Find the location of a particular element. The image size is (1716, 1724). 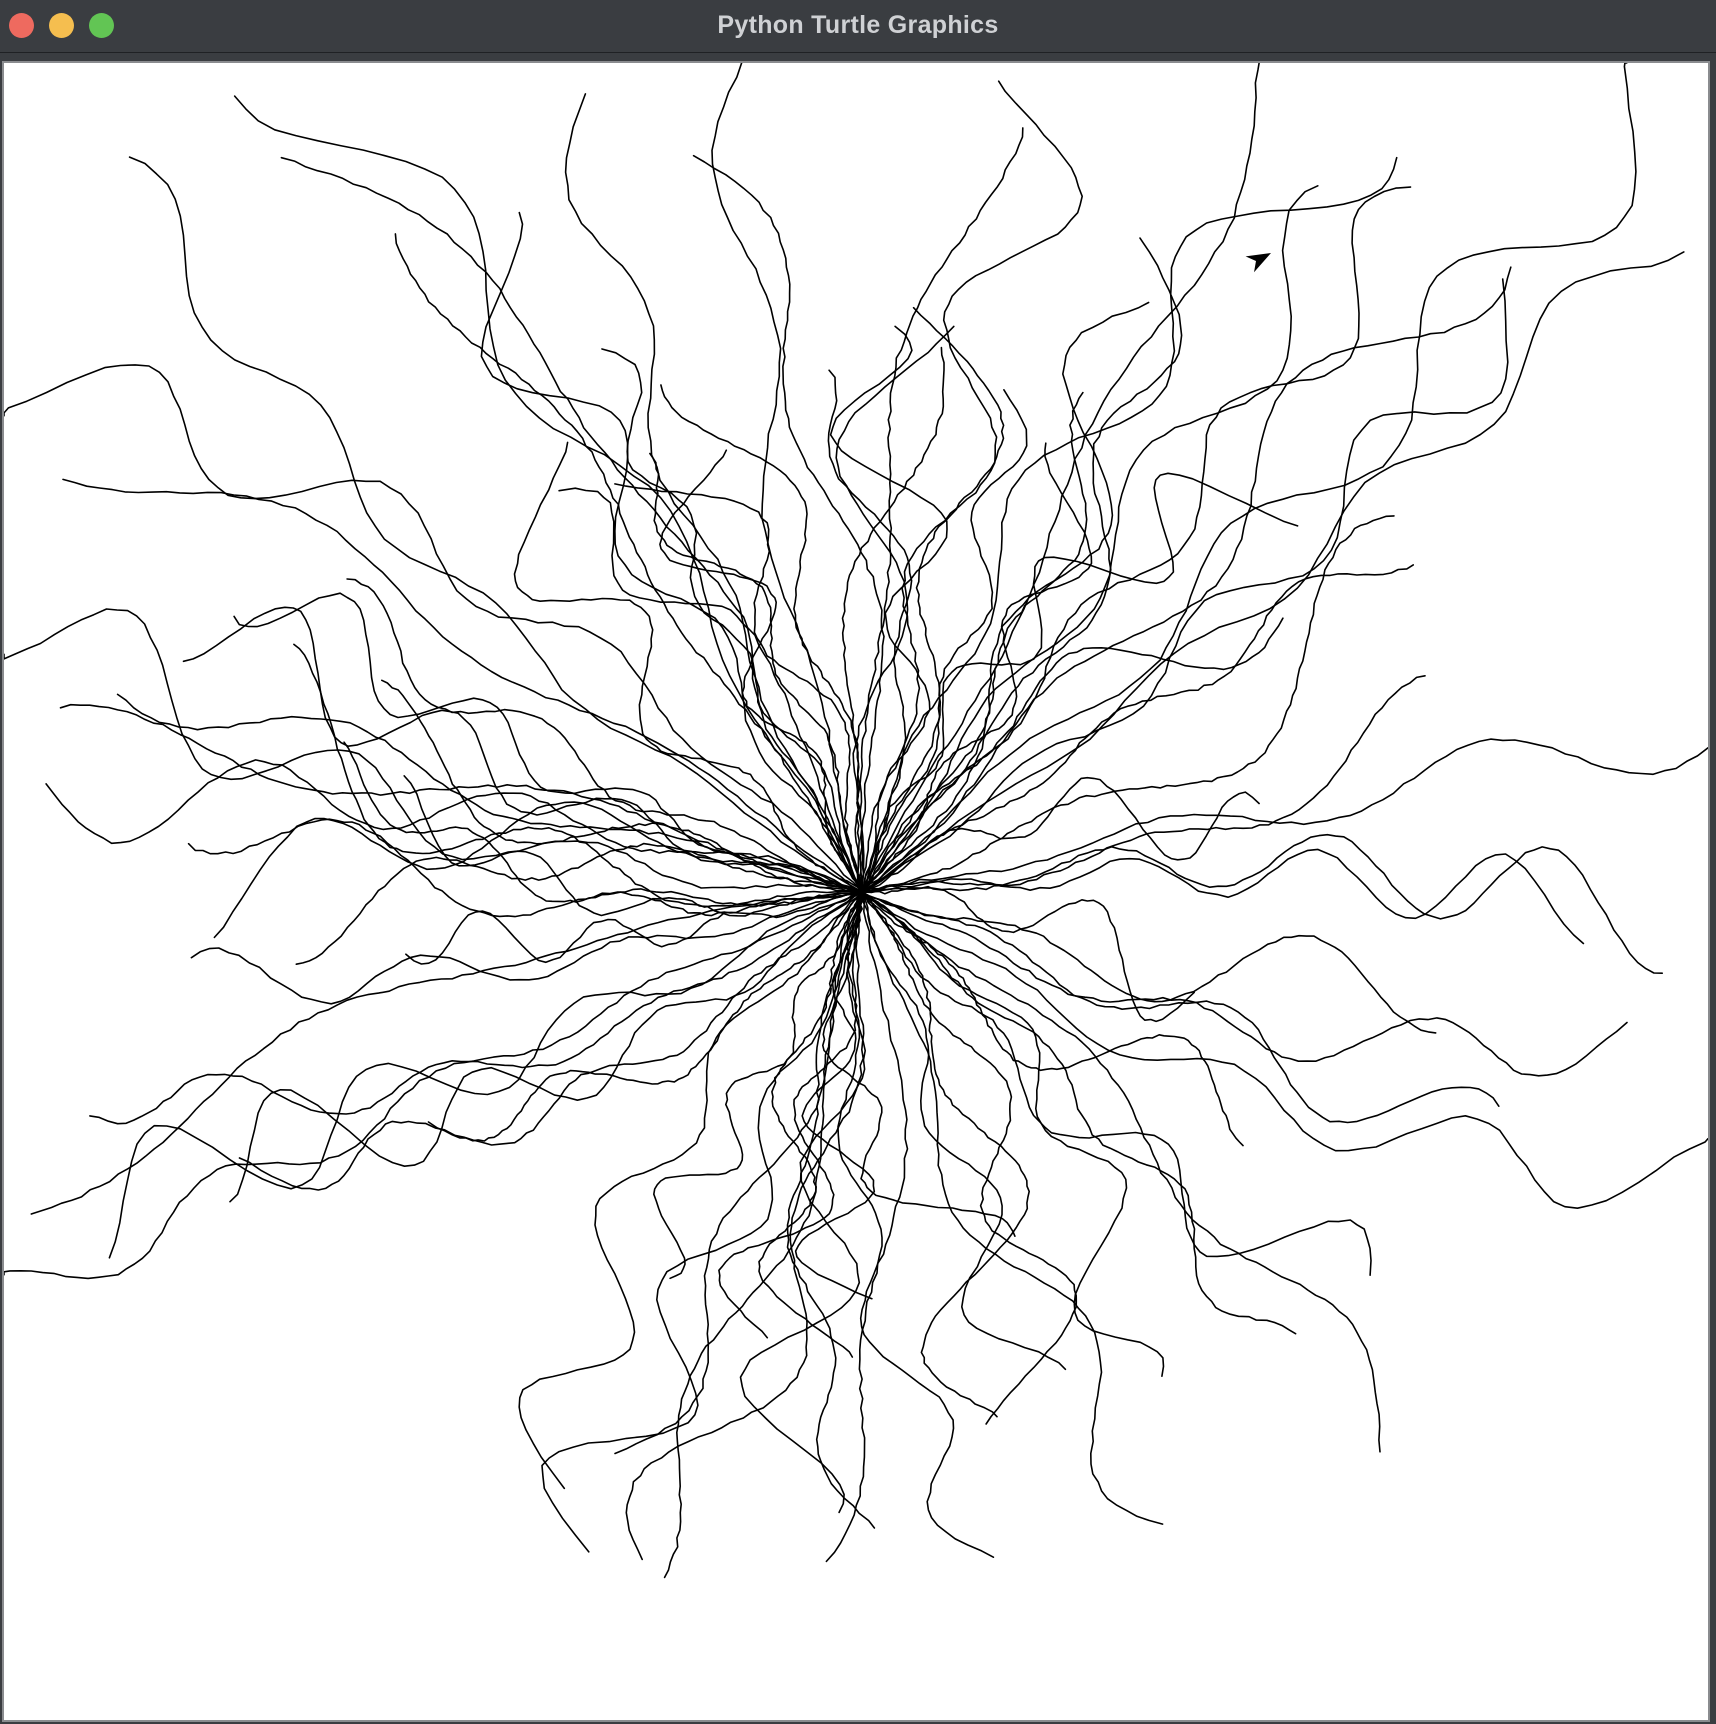

window-title: Python Turtle Graphics is located at coordinates (858, 25).